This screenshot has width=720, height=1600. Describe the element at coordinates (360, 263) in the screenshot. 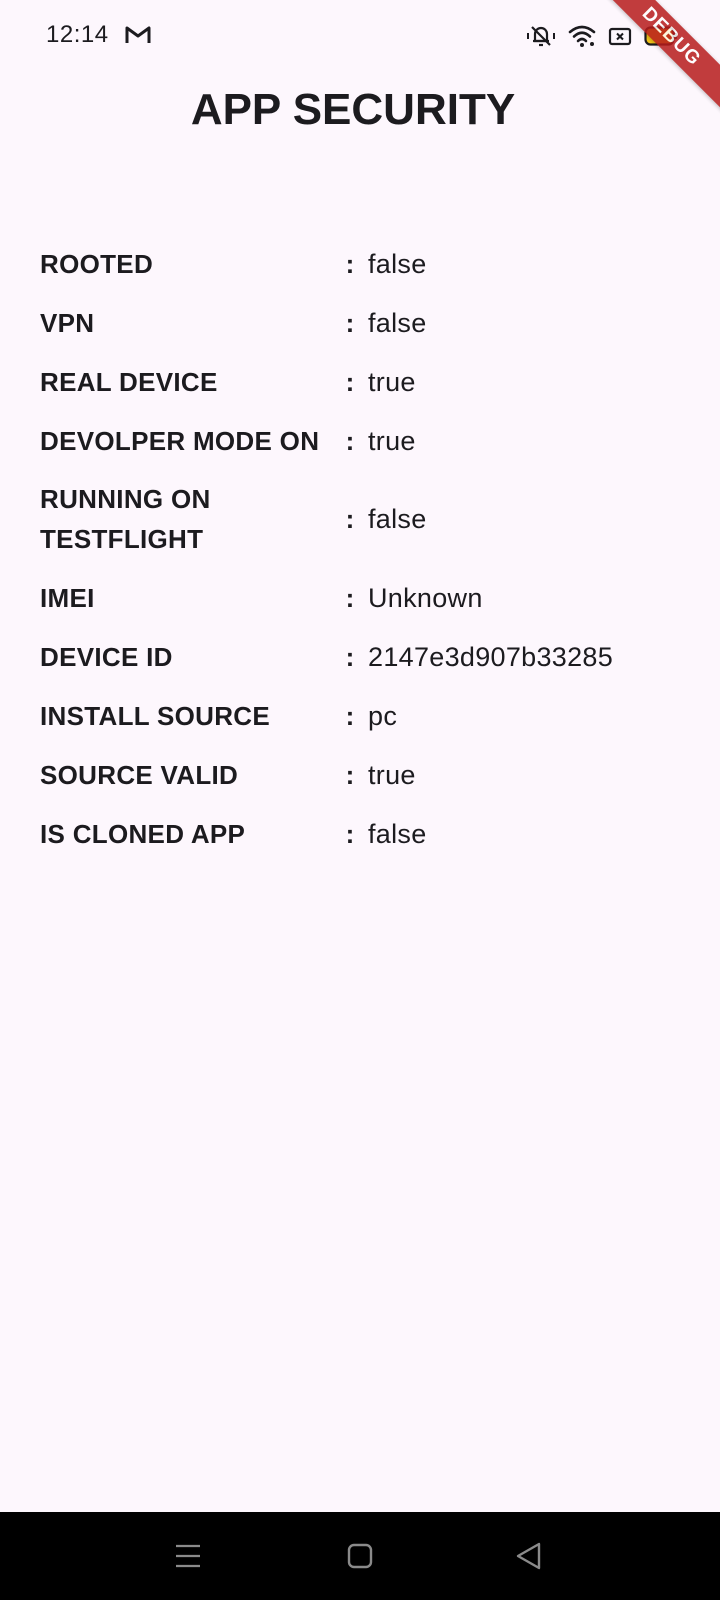

I see `row-rooted: ROOTED : false` at that location.